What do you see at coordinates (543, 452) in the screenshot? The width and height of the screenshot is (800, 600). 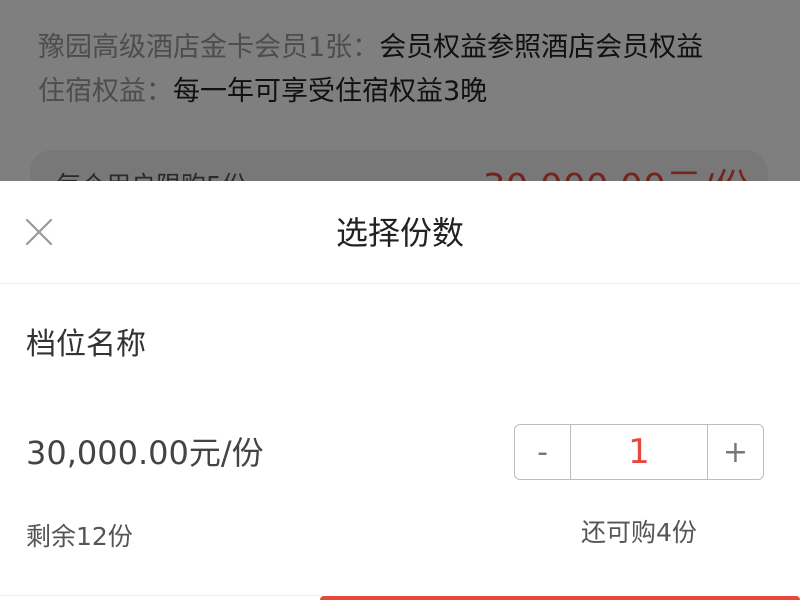 I see `decrement-button: -` at bounding box center [543, 452].